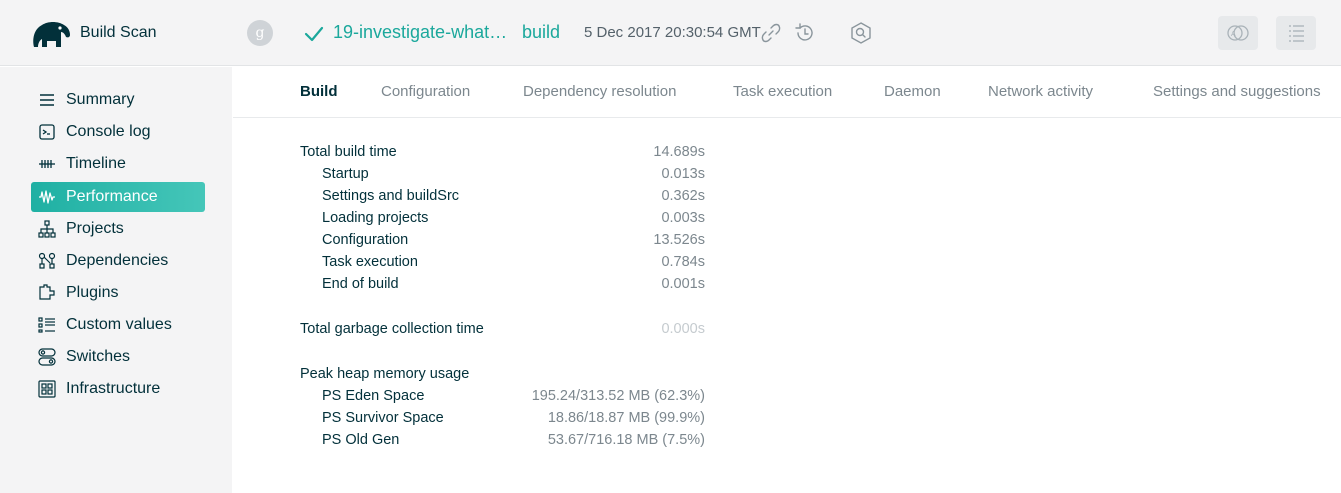 This screenshot has width=1341, height=493. What do you see at coordinates (502, 376) in the screenshot?
I see `heap-usage-header-row: Peak heap memory usage` at bounding box center [502, 376].